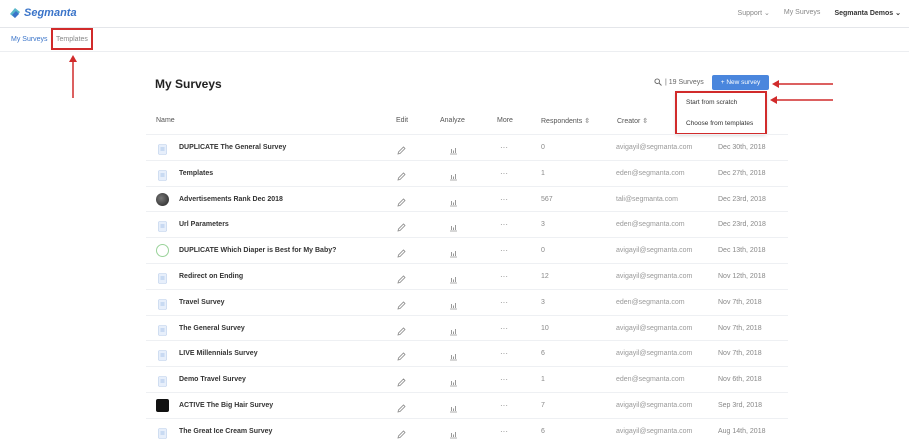  What do you see at coordinates (226, 405) in the screenshot?
I see `survey-name: ACTIVE The Big Hair Survey` at bounding box center [226, 405].